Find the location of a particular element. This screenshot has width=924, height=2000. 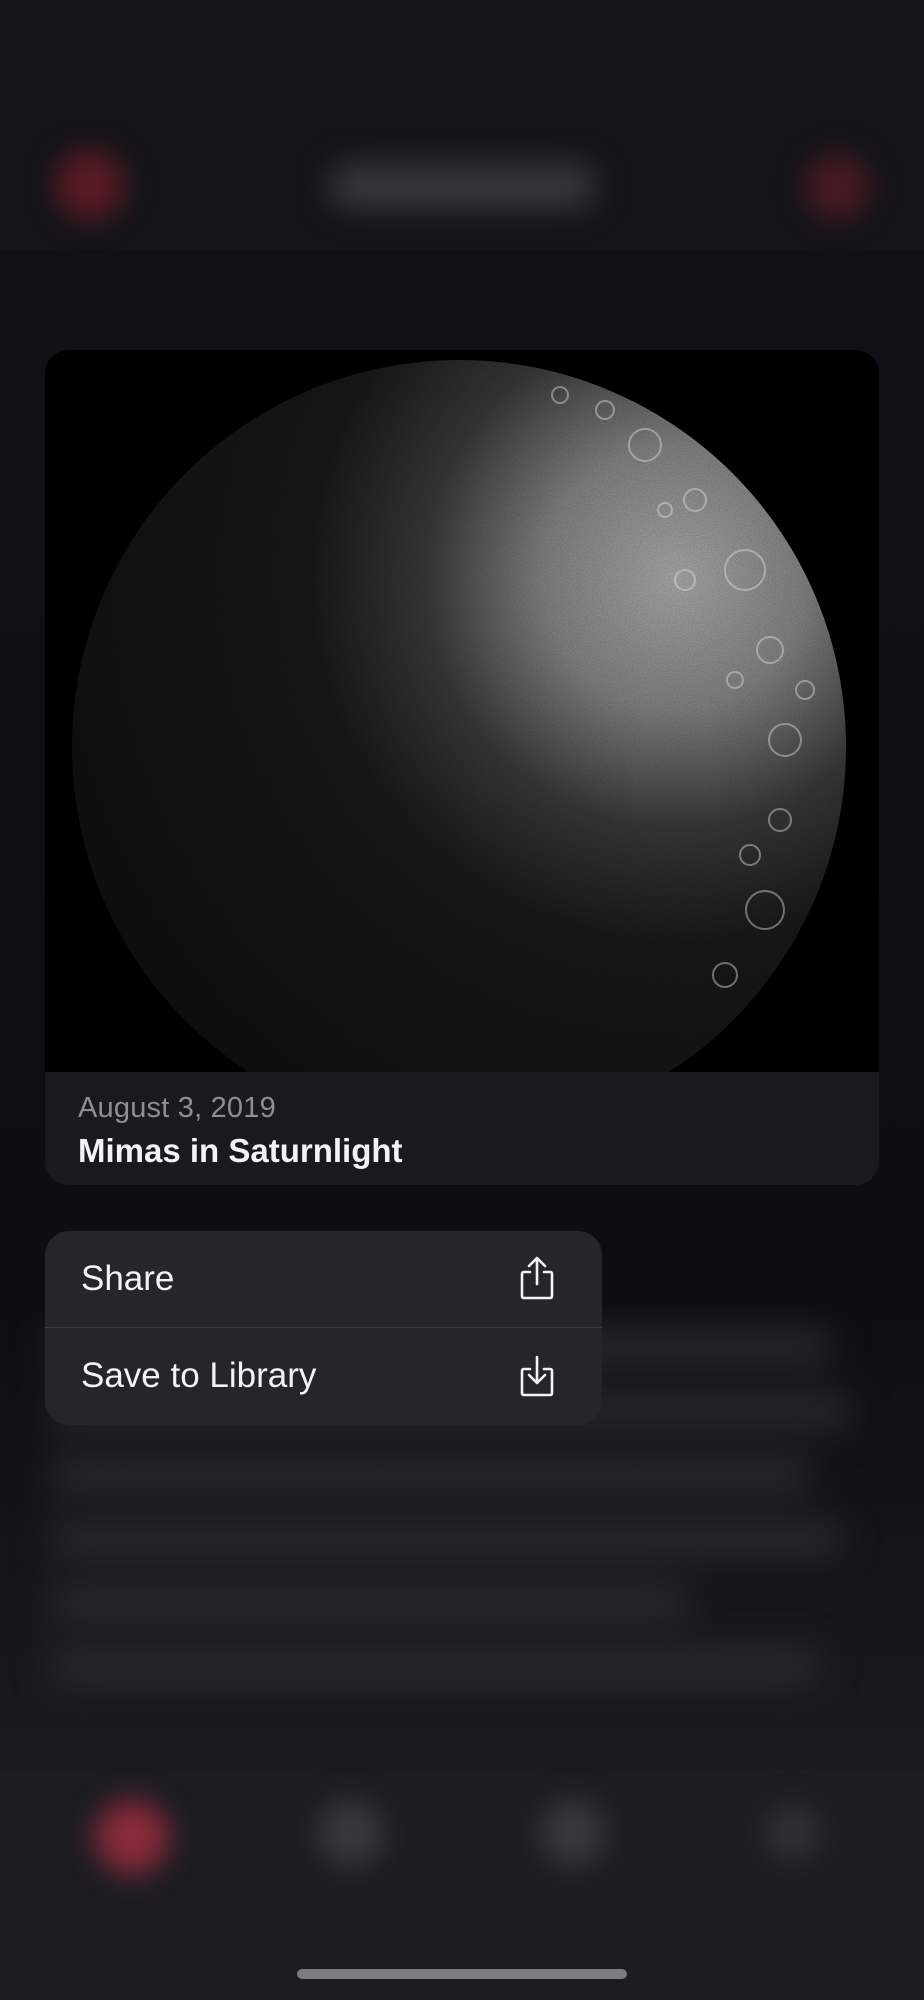

save-to-library-menu-label: Save to Library is located at coordinates (199, 1375).